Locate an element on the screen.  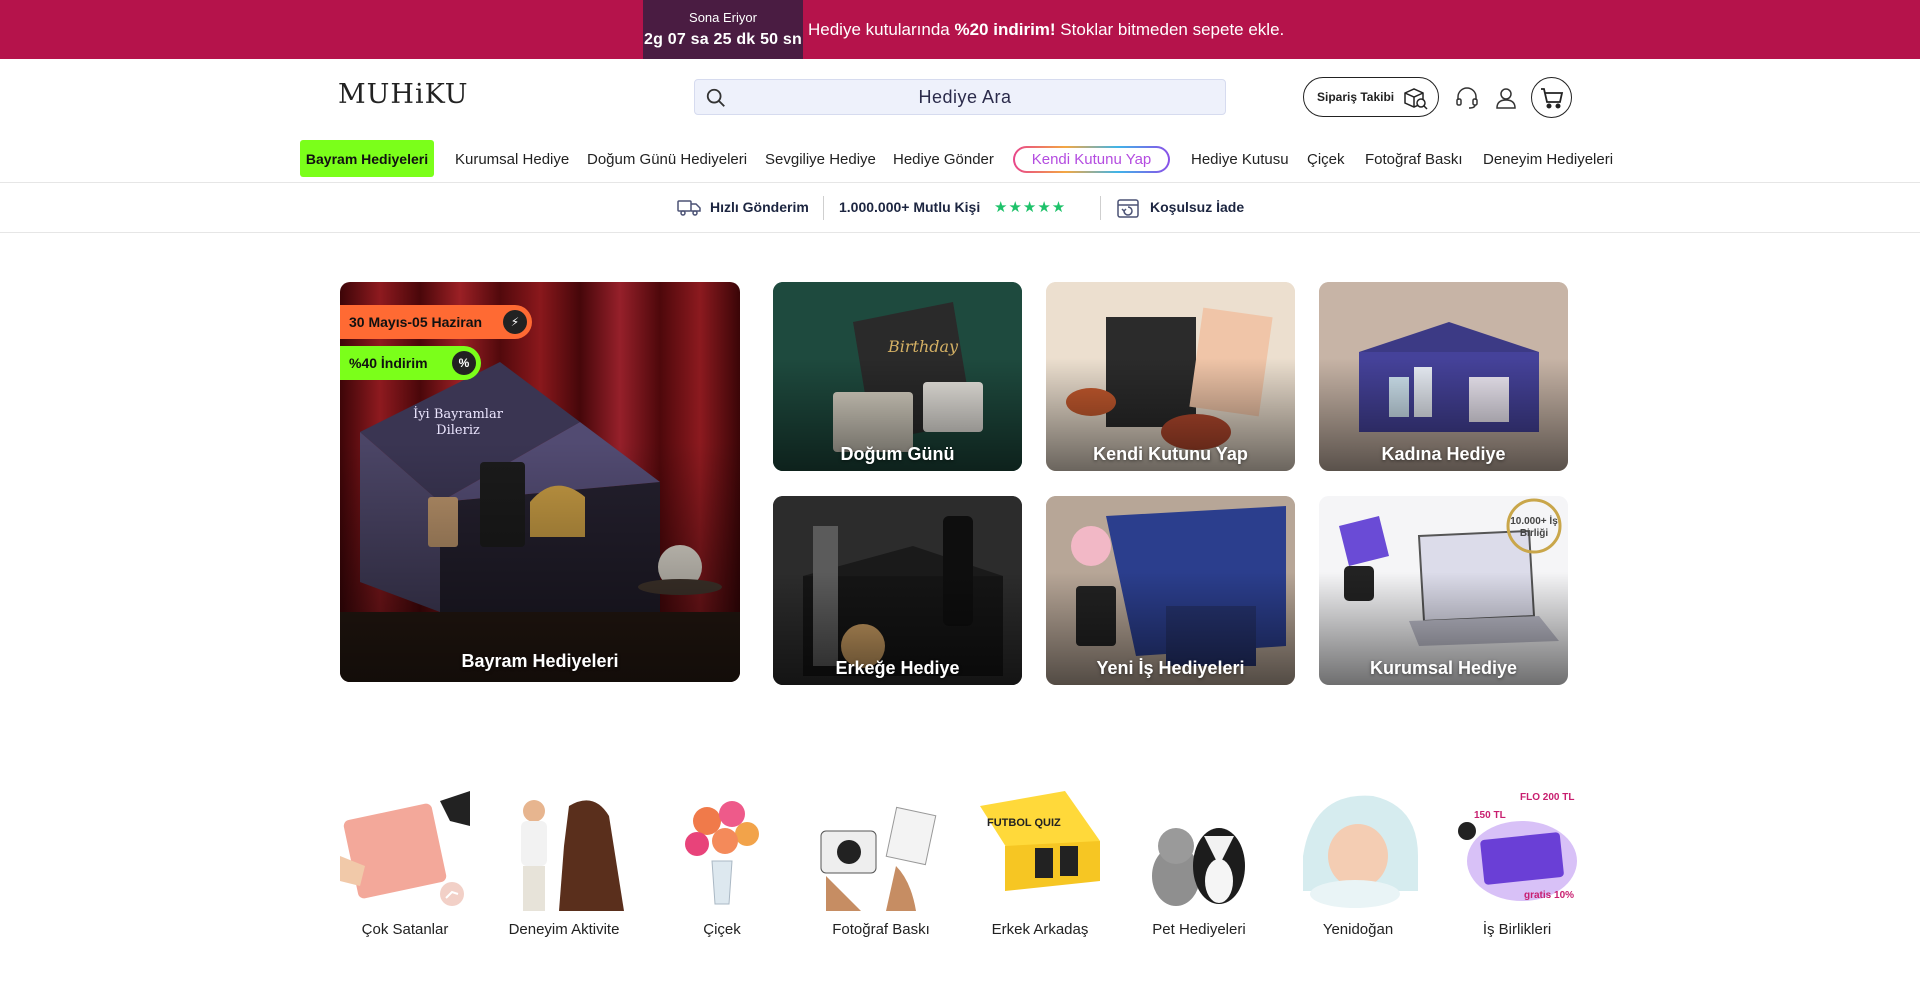
flower-image is located at coordinates (722, 848).